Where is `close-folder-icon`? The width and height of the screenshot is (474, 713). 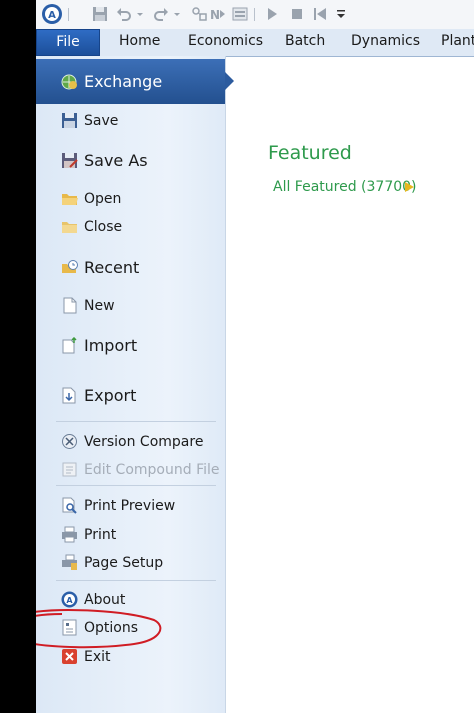
close-folder-icon is located at coordinates (69, 227).